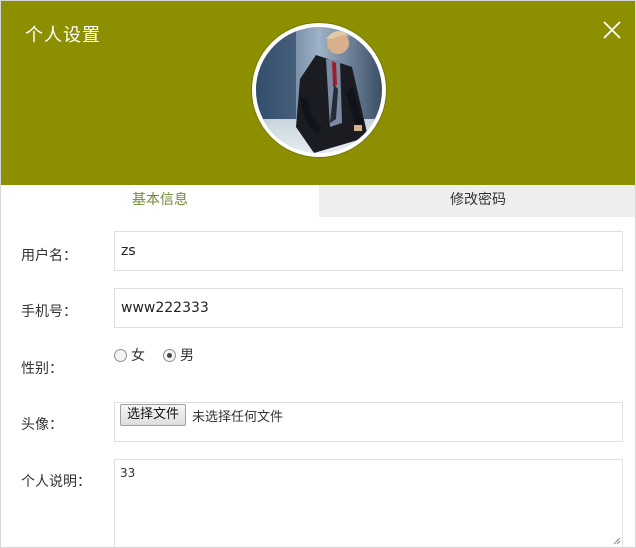  What do you see at coordinates (368, 422) in the screenshot?
I see `avatar-file-input: 选择文件 未选择任何文件` at bounding box center [368, 422].